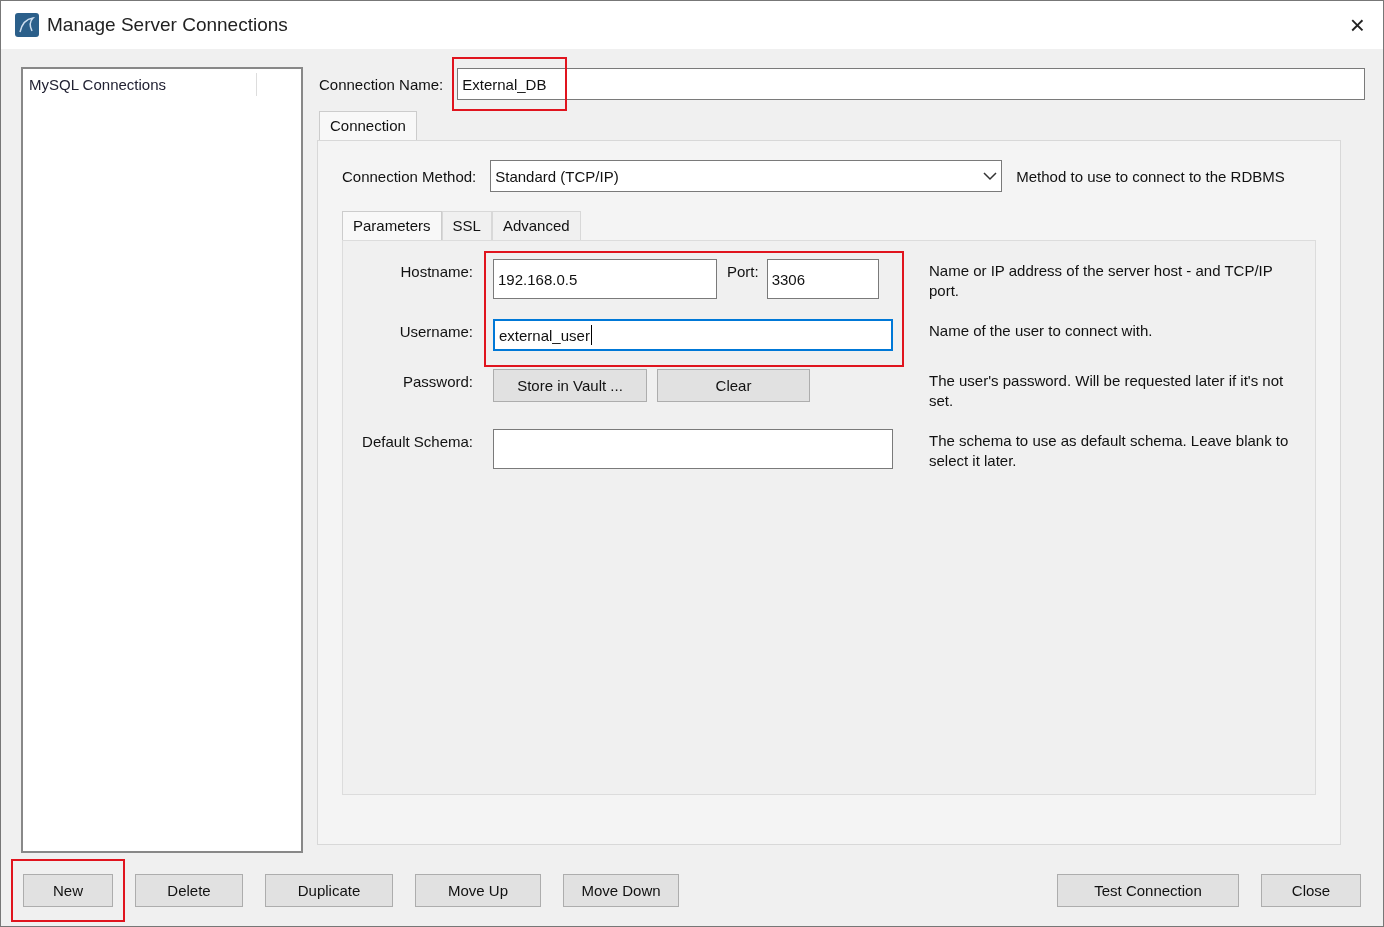 The width and height of the screenshot is (1384, 927). What do you see at coordinates (143, 84) in the screenshot?
I see `list-header: MySQL Connections` at bounding box center [143, 84].